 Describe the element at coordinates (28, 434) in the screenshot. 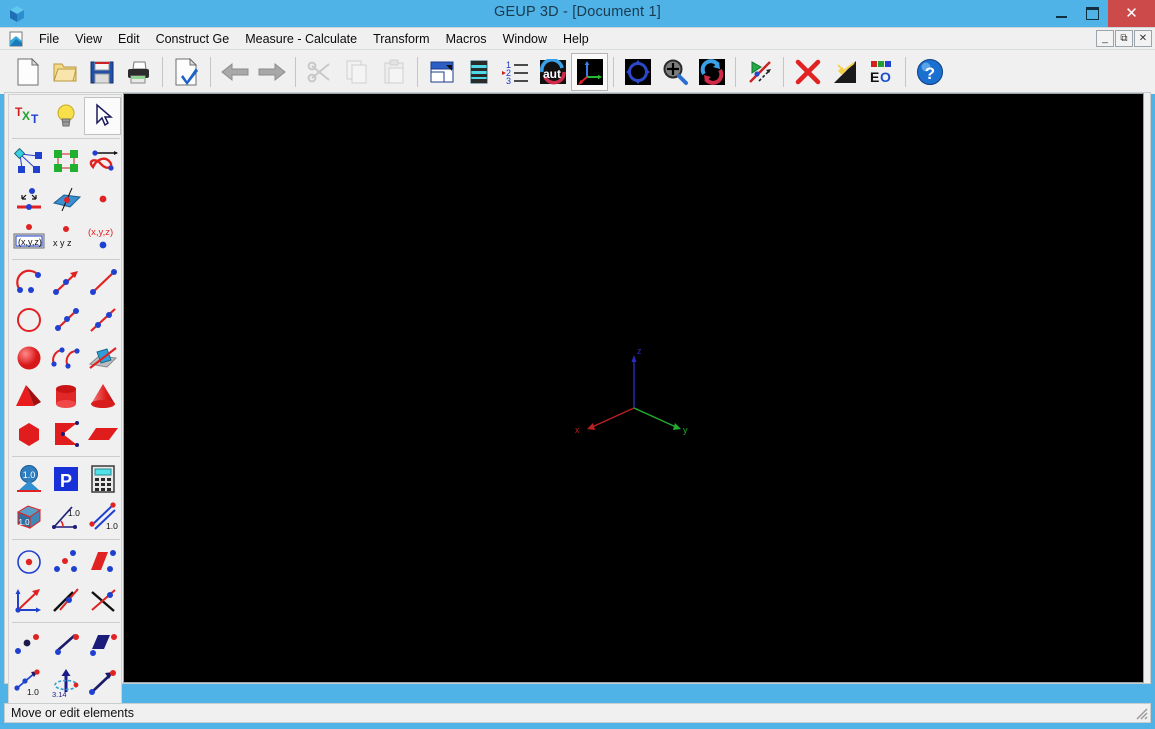

I see `tool-polyhedron` at that location.